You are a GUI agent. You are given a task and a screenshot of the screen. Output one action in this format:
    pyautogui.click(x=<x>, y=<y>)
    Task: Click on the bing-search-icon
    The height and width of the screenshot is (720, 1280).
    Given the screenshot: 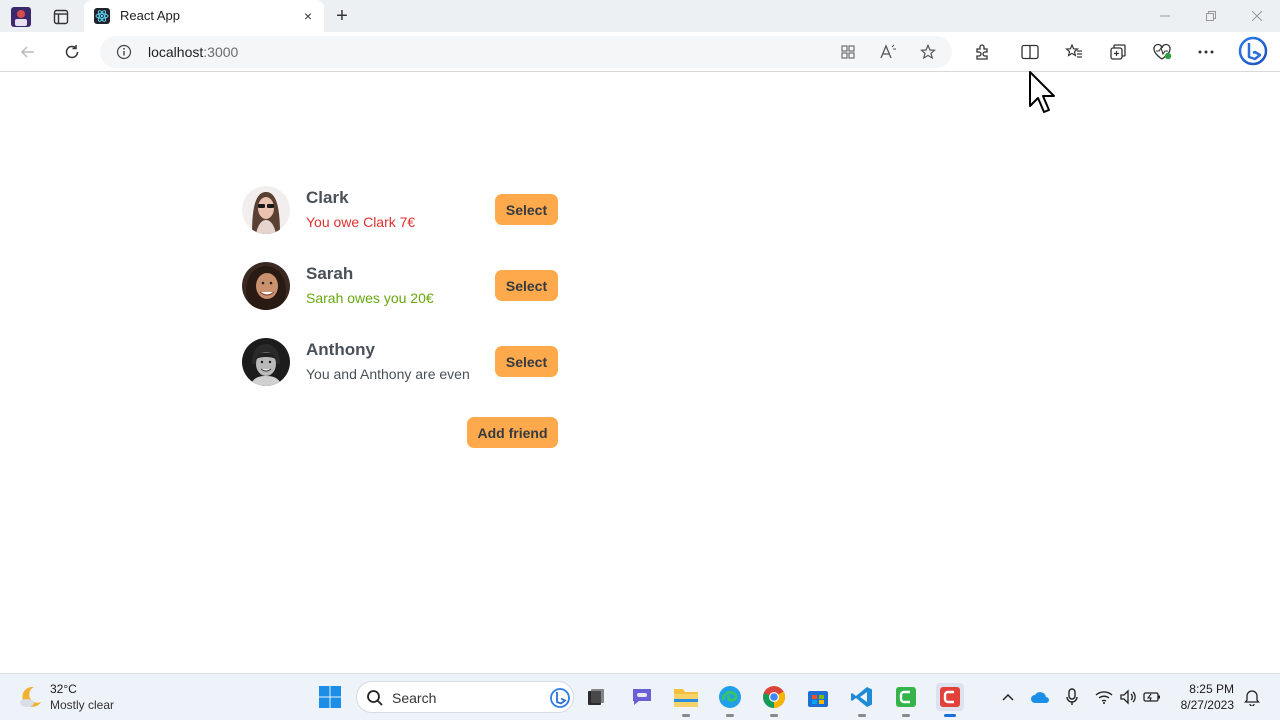 What is the action you would take?
    pyautogui.click(x=560, y=700)
    